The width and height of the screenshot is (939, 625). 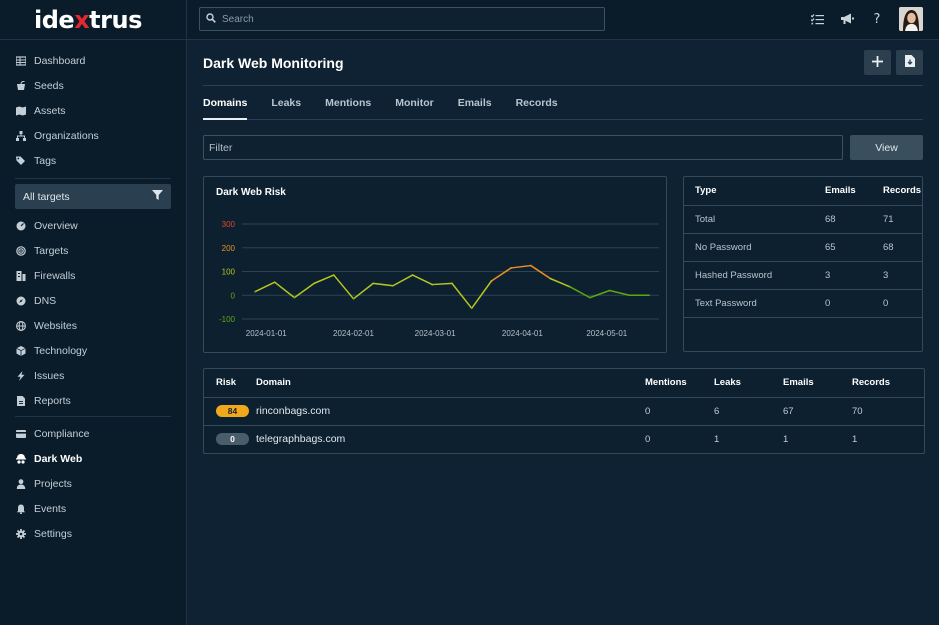 I want to click on sidebar-item-targets: Targets, so click(x=93, y=250).